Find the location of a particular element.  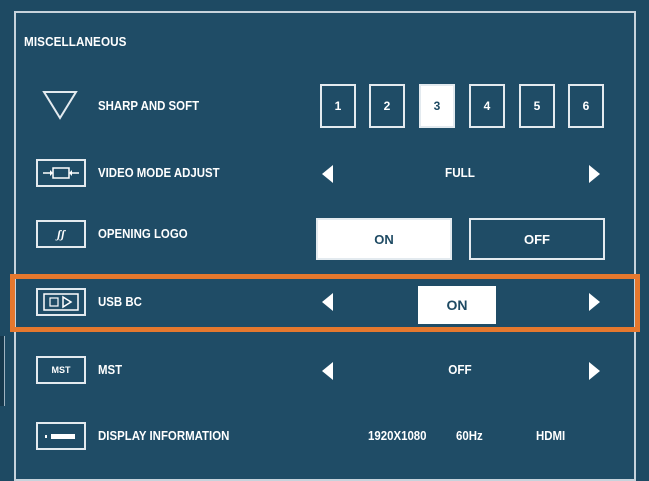

mst-label: MST is located at coordinates (110, 369).